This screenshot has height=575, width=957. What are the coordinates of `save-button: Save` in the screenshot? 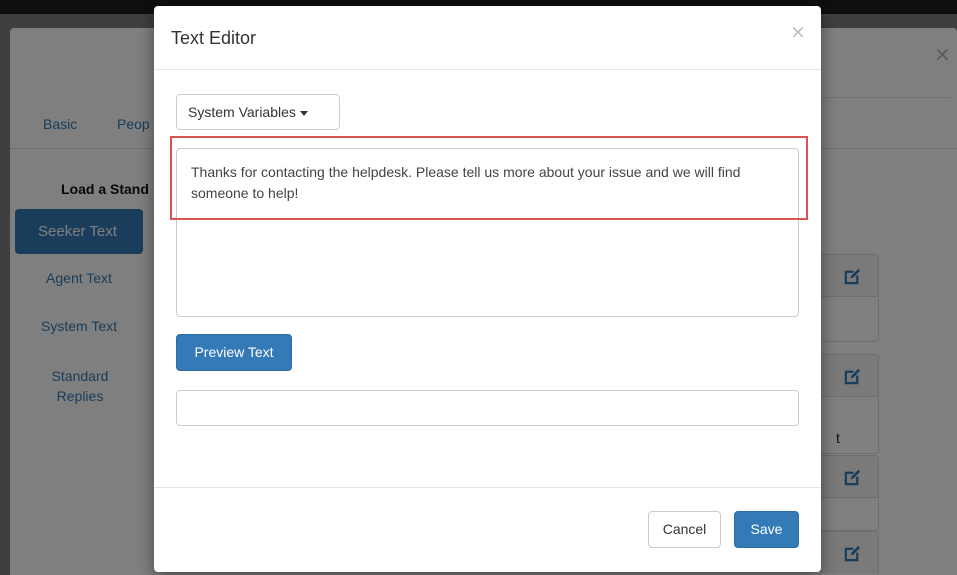 It's located at (766, 529).